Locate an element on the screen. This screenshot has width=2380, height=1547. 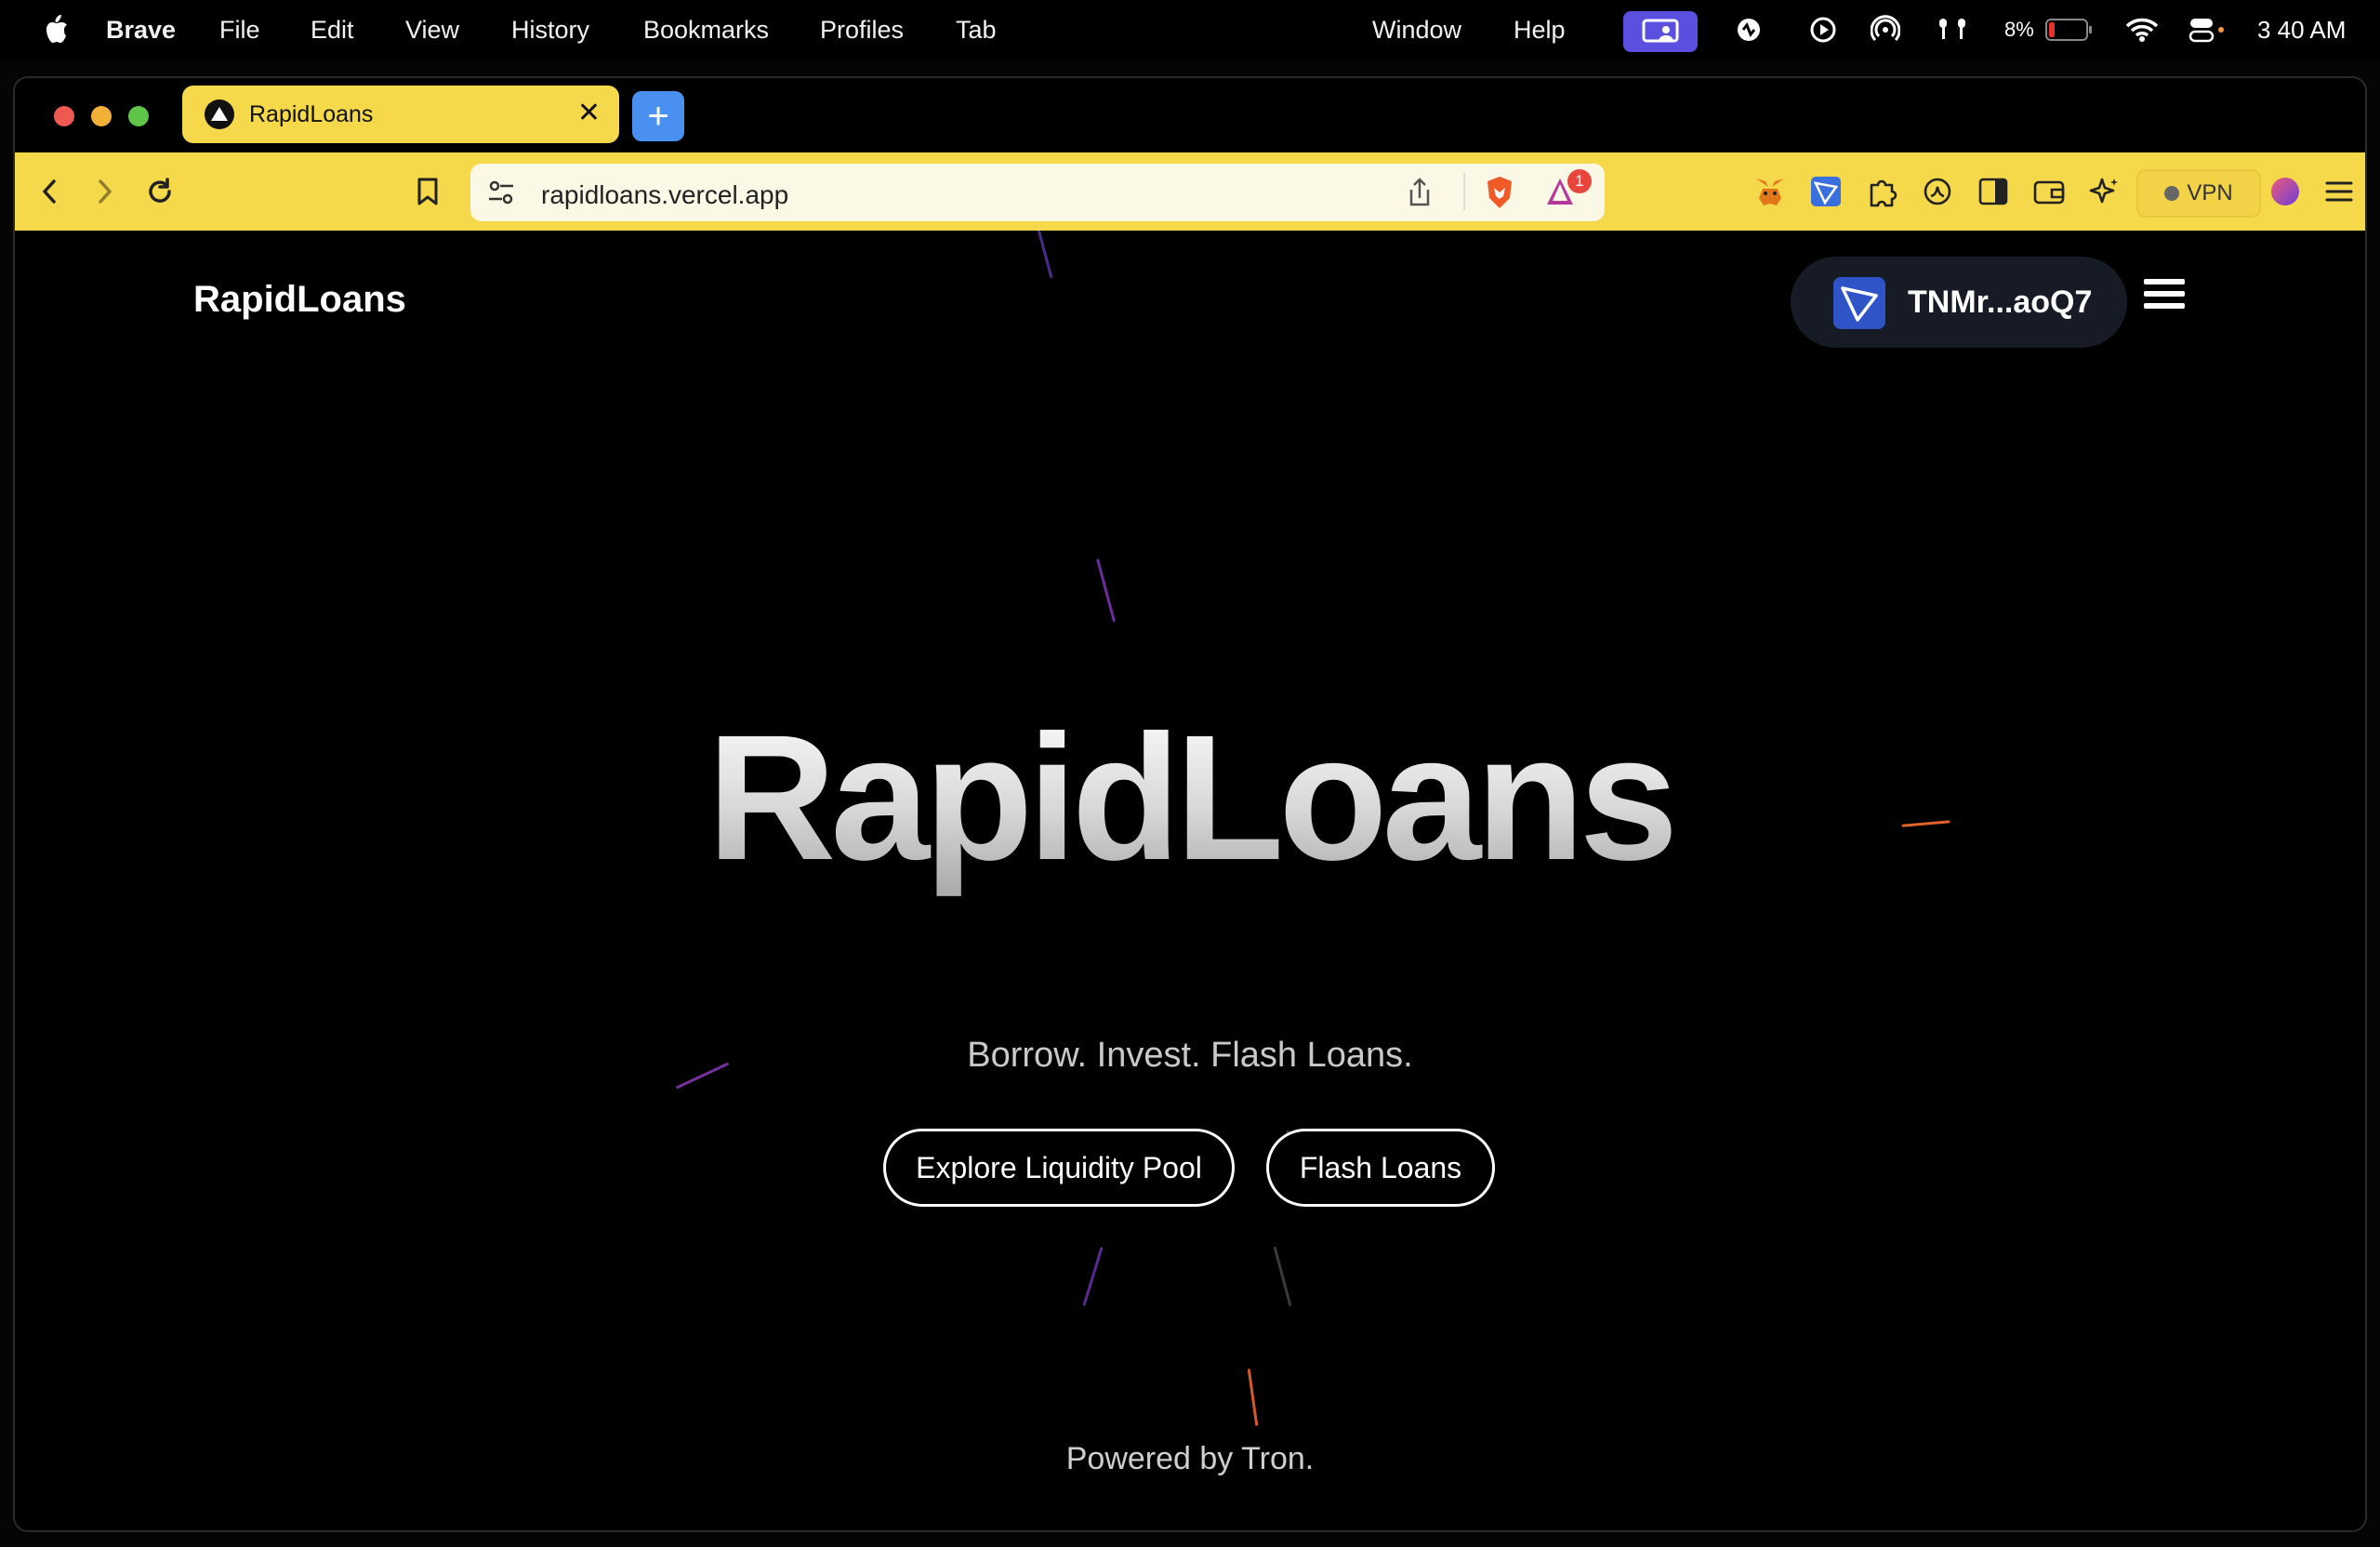
menu-help: Help is located at coordinates (1540, 30).